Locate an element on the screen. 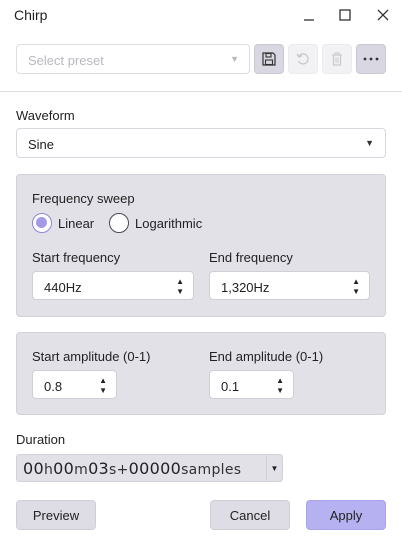  minutes-unit: m is located at coordinates (81, 470).